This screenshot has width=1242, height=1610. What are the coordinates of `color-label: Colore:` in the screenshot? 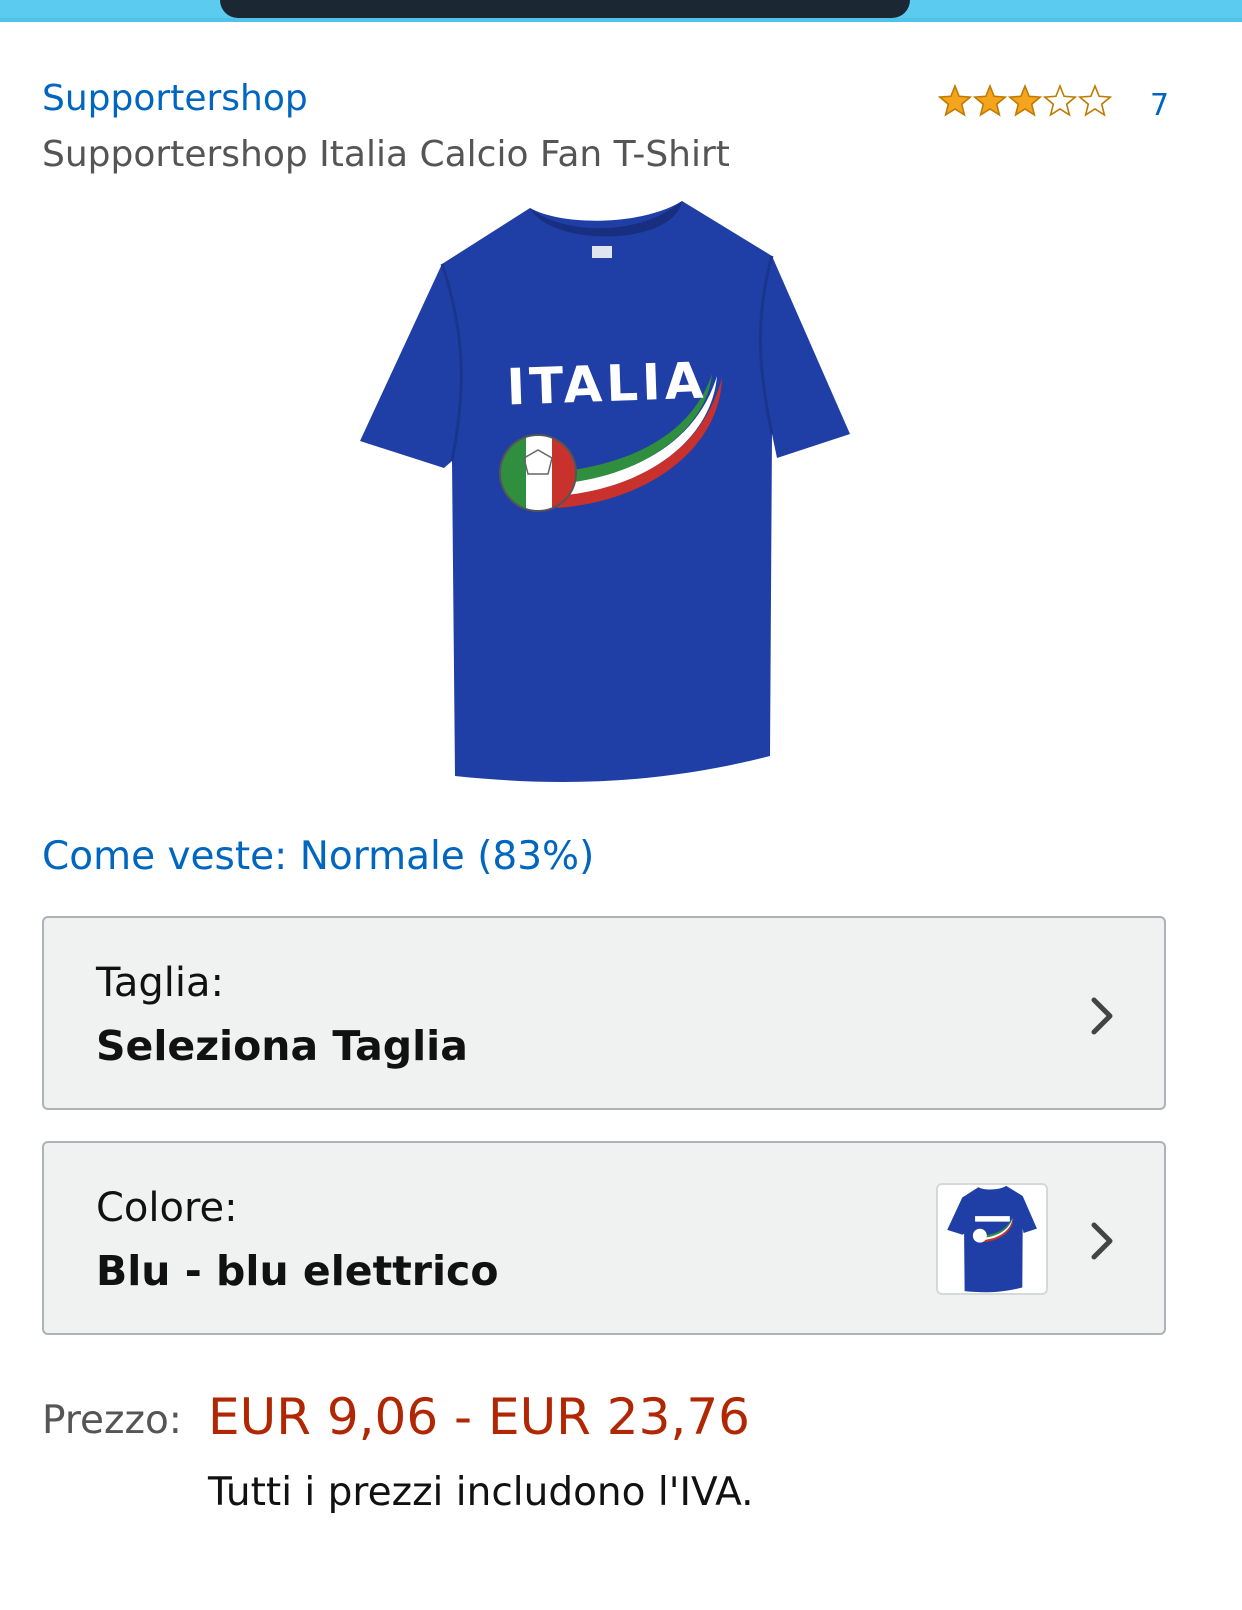 It's located at (167, 1208).